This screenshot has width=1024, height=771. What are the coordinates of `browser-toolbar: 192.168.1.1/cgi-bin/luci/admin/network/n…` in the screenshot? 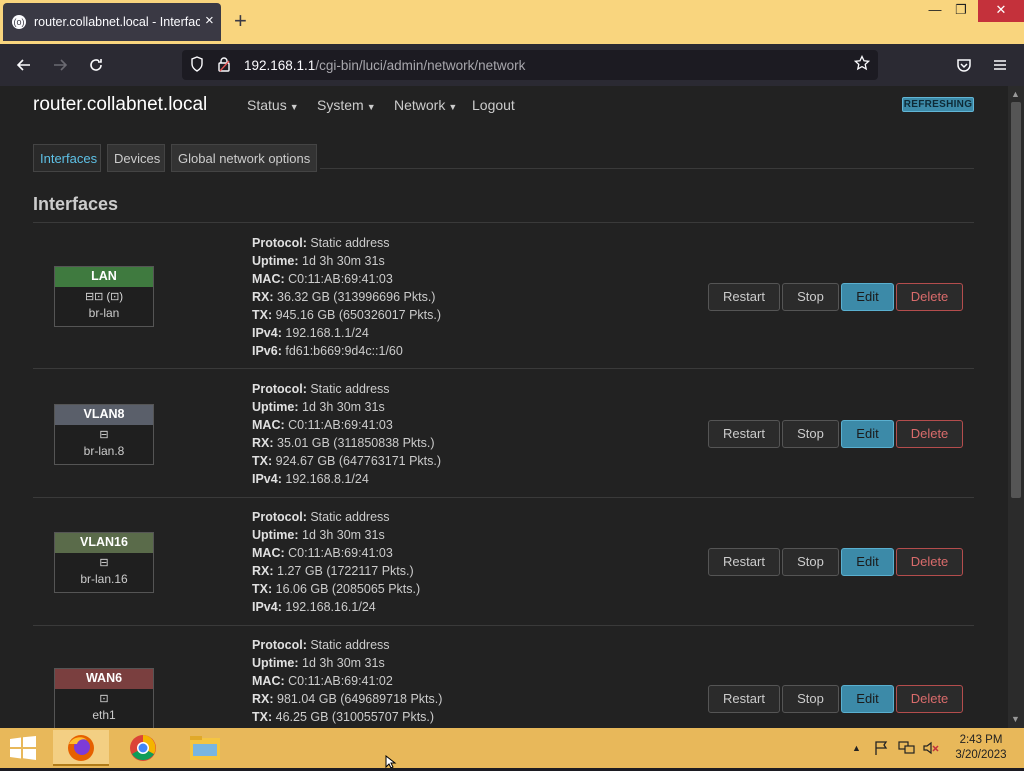 It's located at (512, 65).